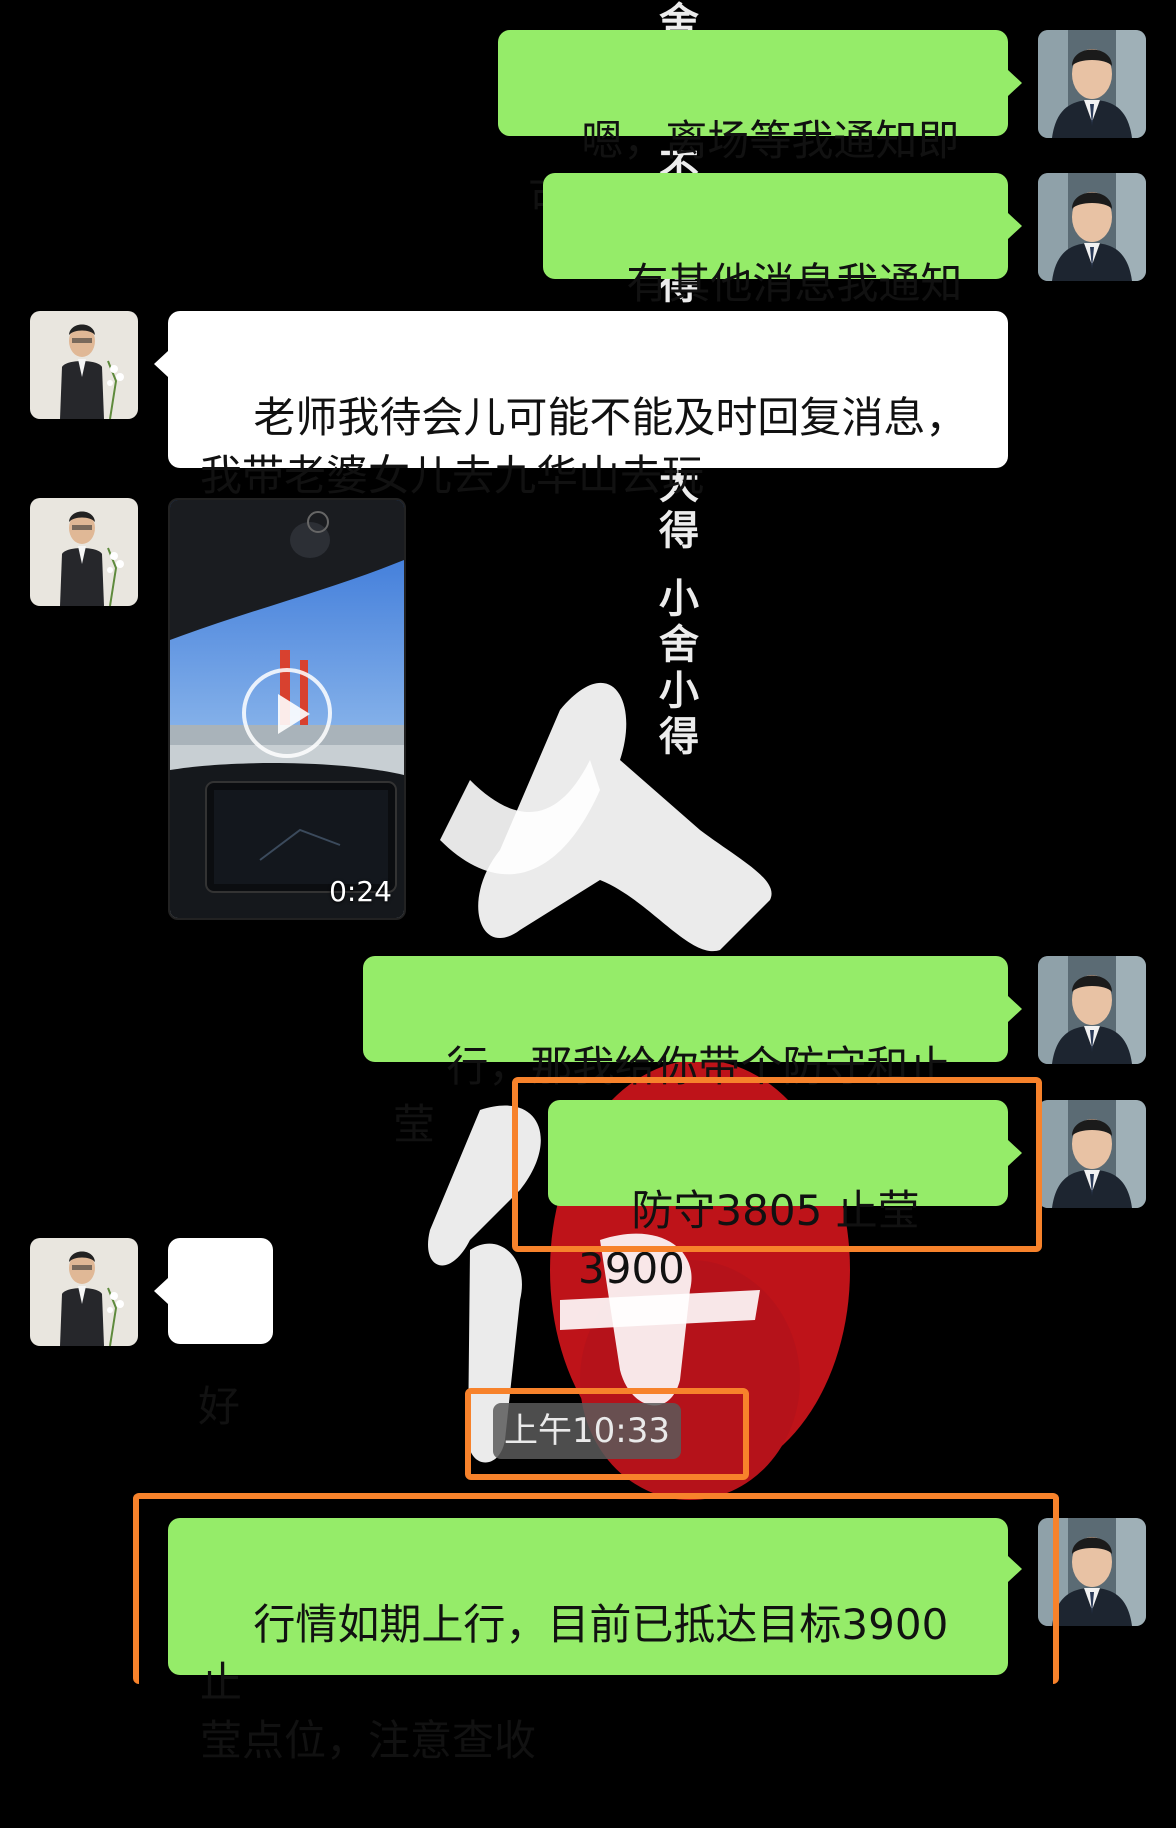  Describe the element at coordinates (219, 1406) in the screenshot. I see `message-text: 好` at that location.